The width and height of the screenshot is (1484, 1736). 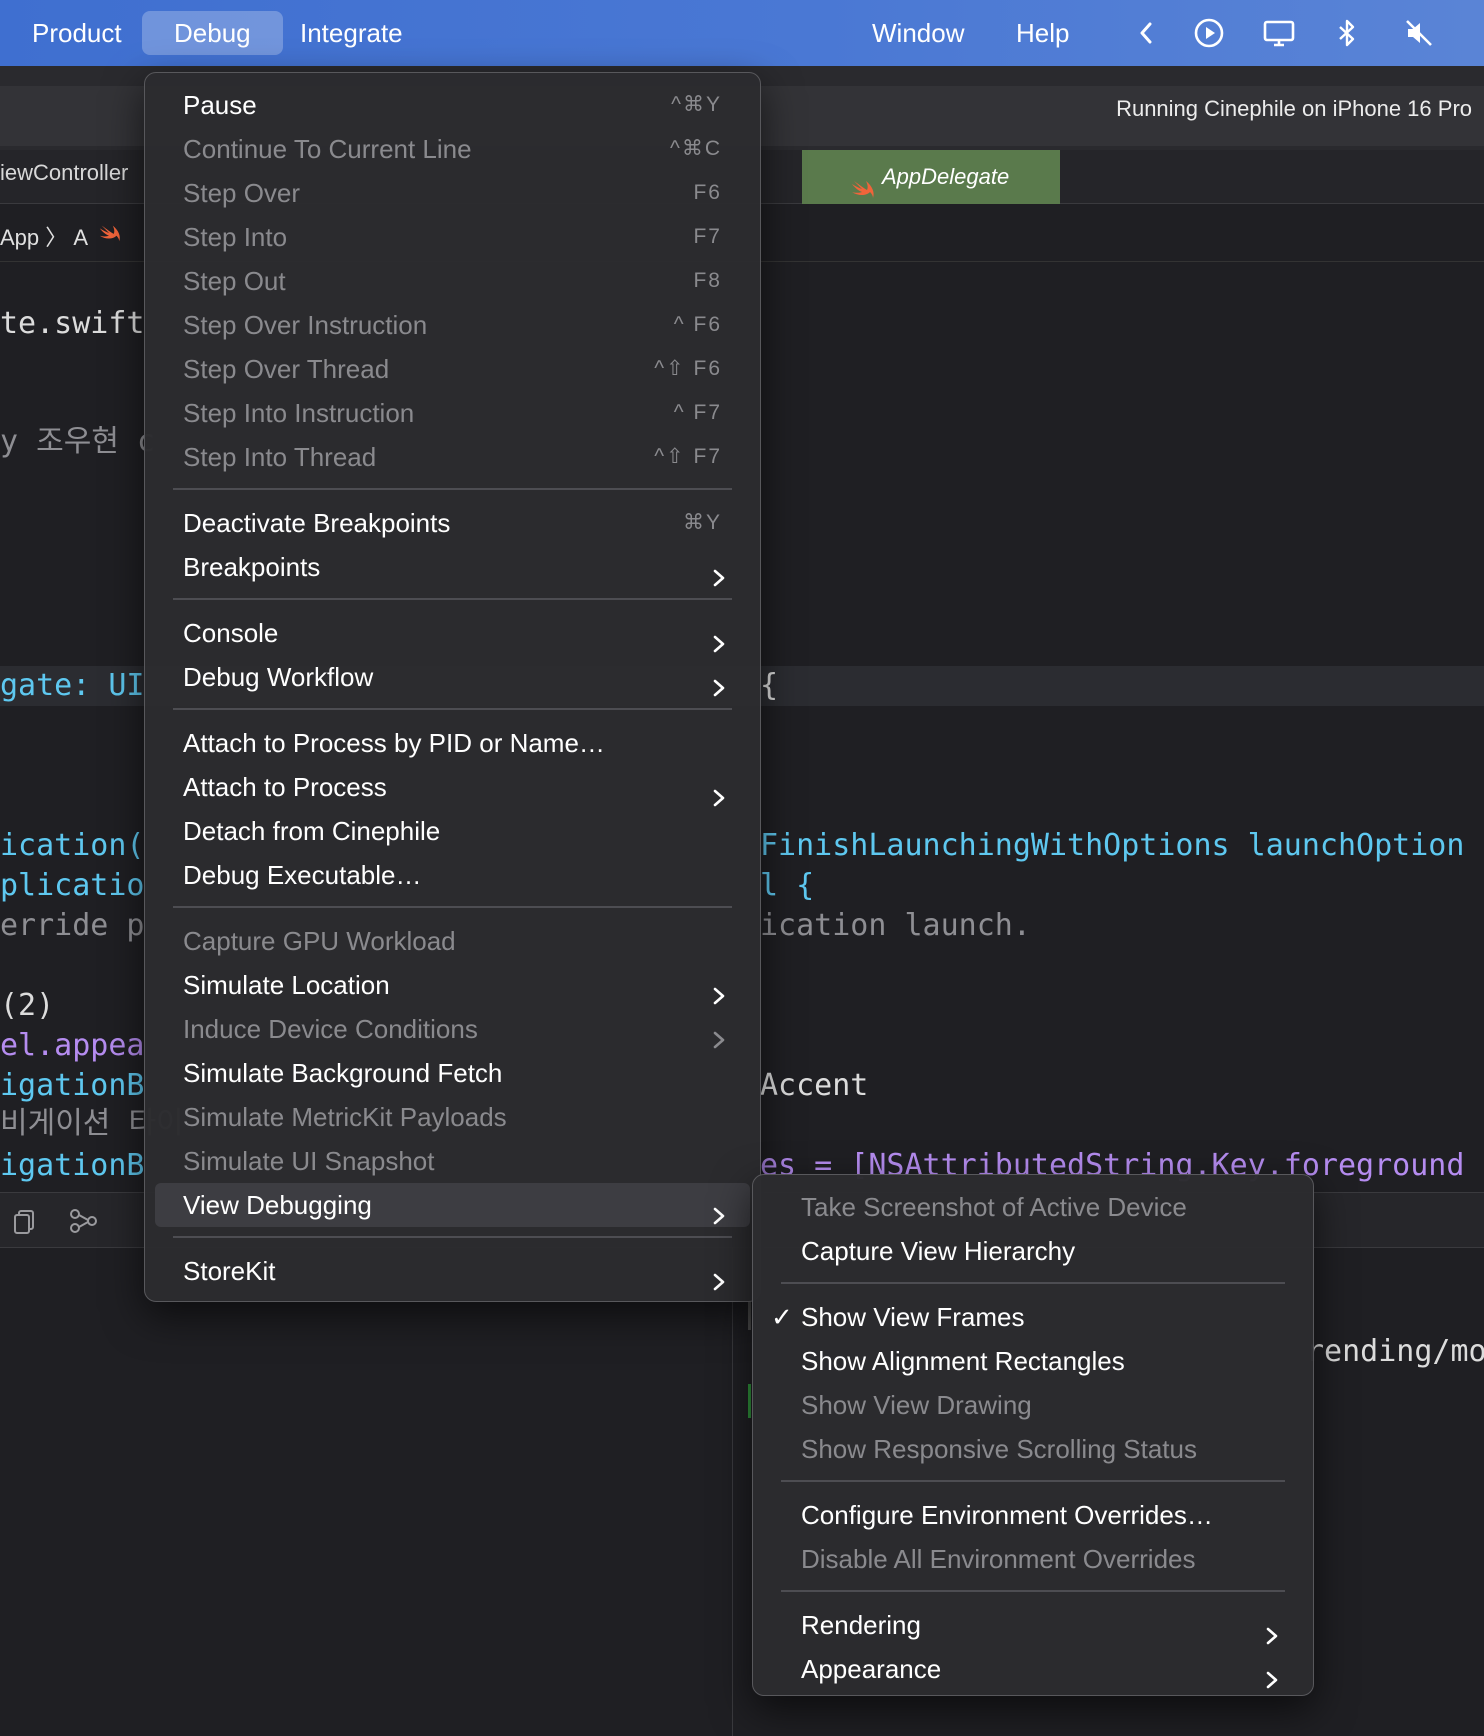 What do you see at coordinates (749, 1315) in the screenshot?
I see `console-marker` at bounding box center [749, 1315].